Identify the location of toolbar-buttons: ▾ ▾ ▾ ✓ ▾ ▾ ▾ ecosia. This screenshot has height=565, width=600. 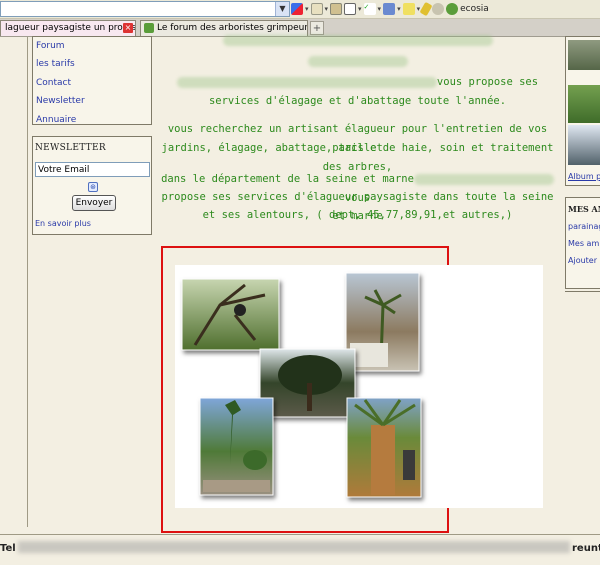
(390, 9).